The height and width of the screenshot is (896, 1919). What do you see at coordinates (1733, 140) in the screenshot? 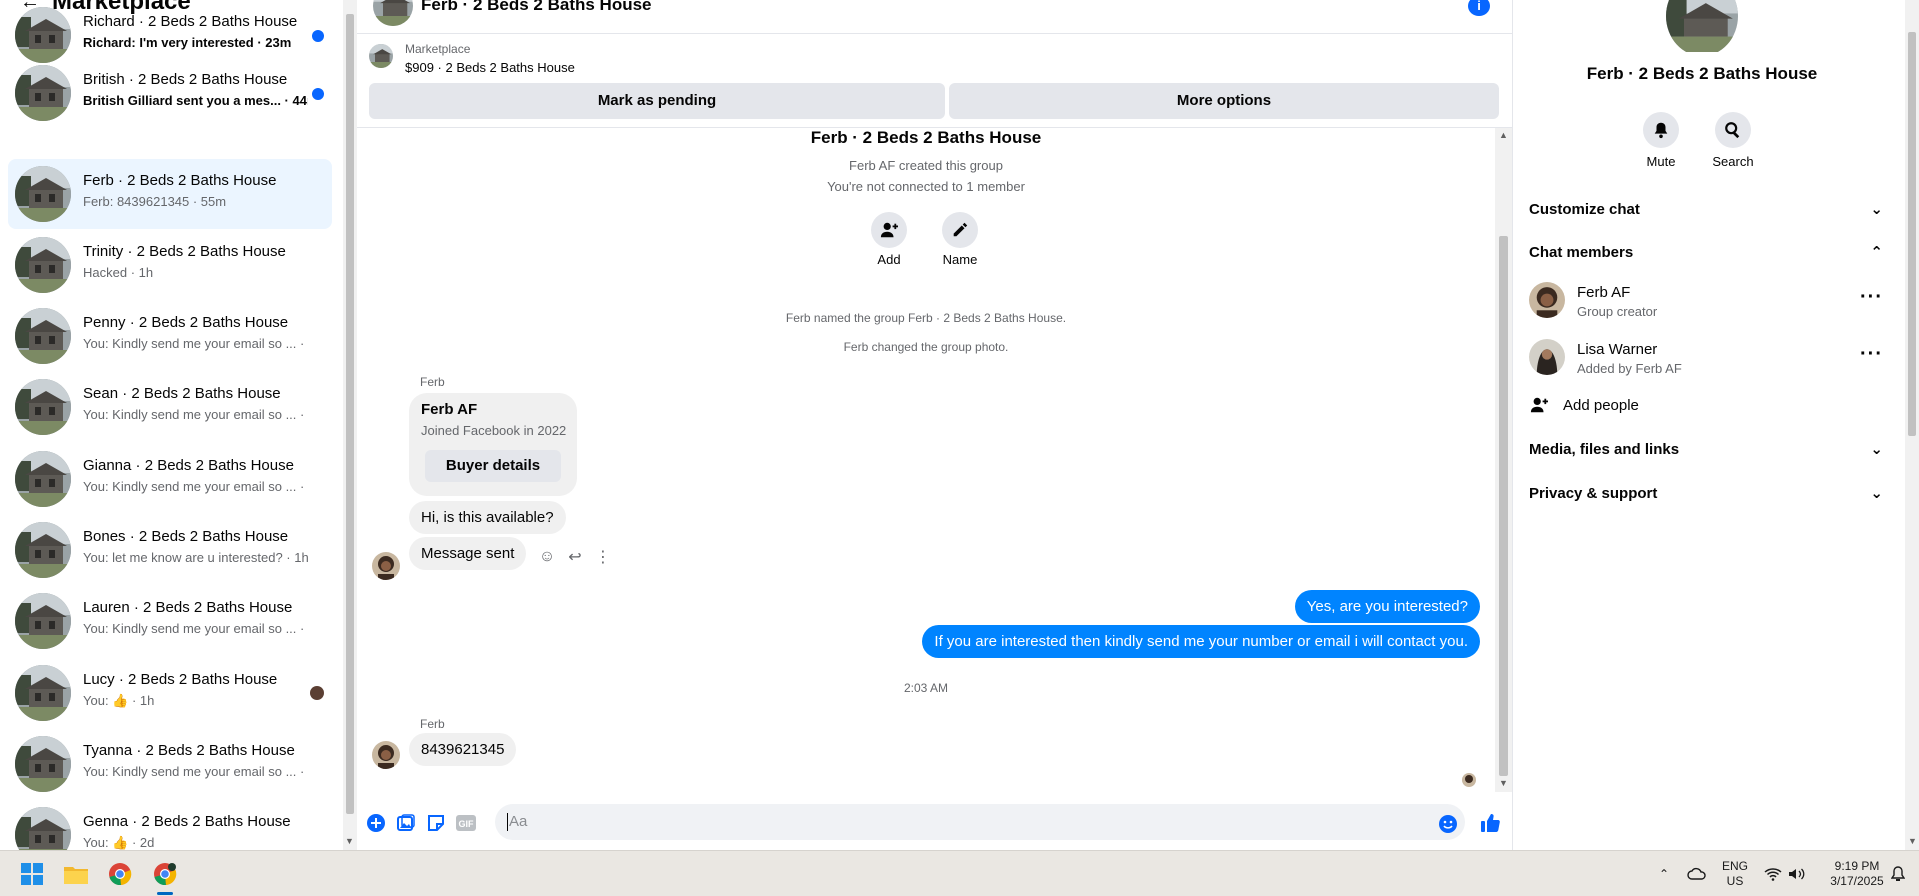
I see `search-in-chat-button: Search` at bounding box center [1733, 140].